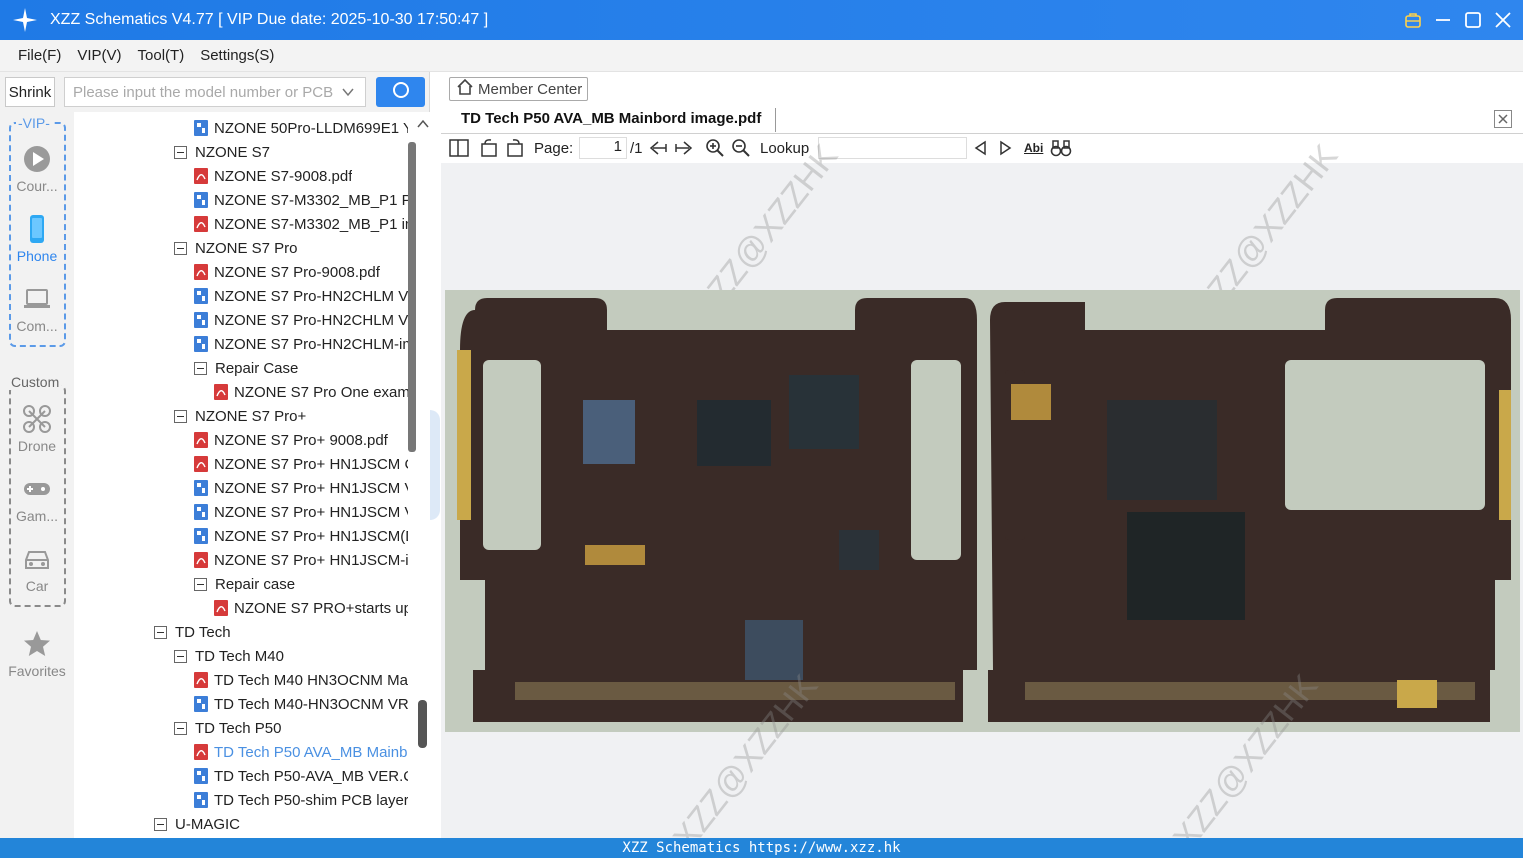  What do you see at coordinates (1503, 119) in the screenshot?
I see `close-tab-icon` at bounding box center [1503, 119].